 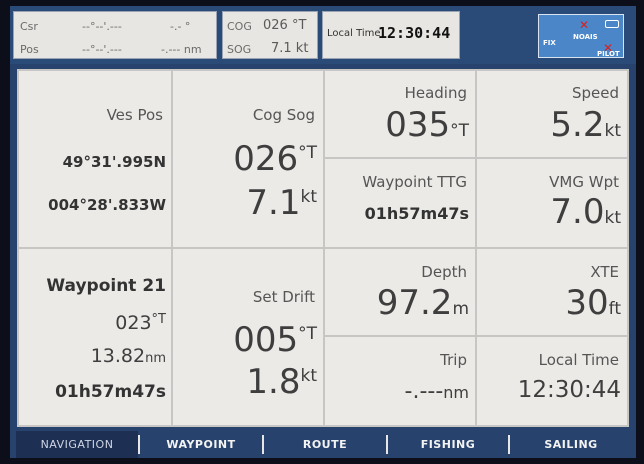 I want to click on ves-pos-lon: 004°28'.833W, so click(x=107, y=205).